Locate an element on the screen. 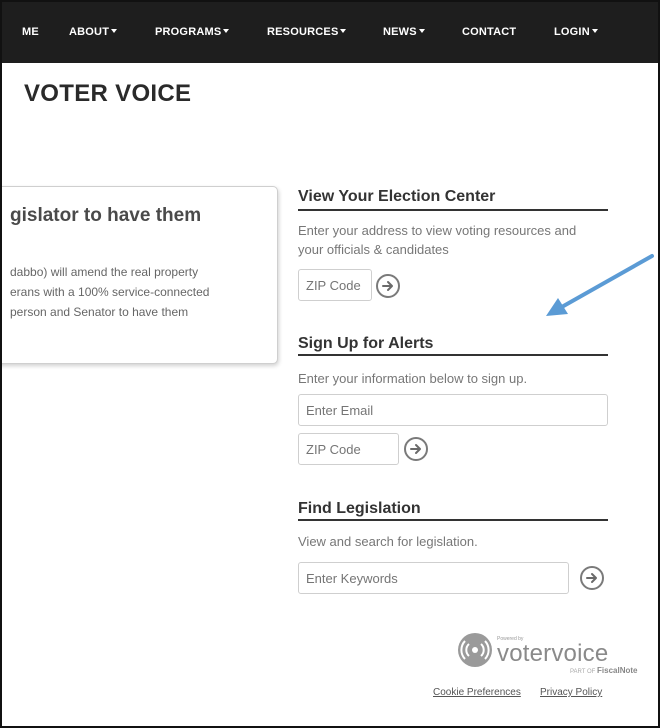  card-body-line: dabbo) will amend the real property is located at coordinates (104, 272).